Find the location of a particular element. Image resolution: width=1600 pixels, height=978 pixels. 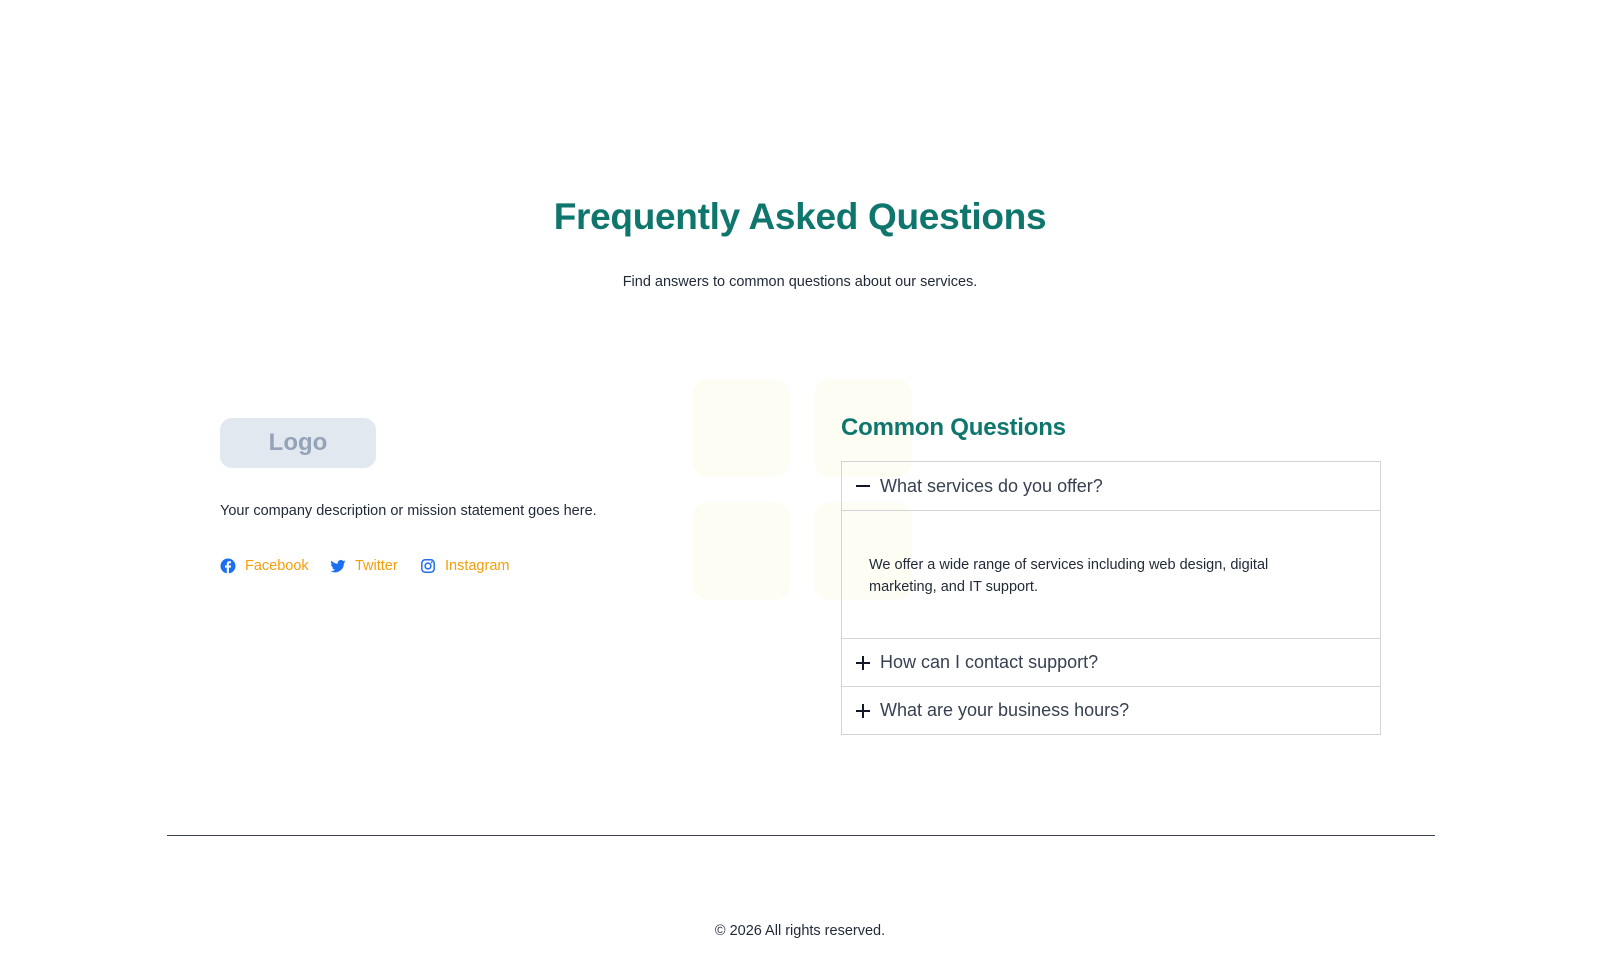

instagram-link: Instagram is located at coordinates (464, 566).